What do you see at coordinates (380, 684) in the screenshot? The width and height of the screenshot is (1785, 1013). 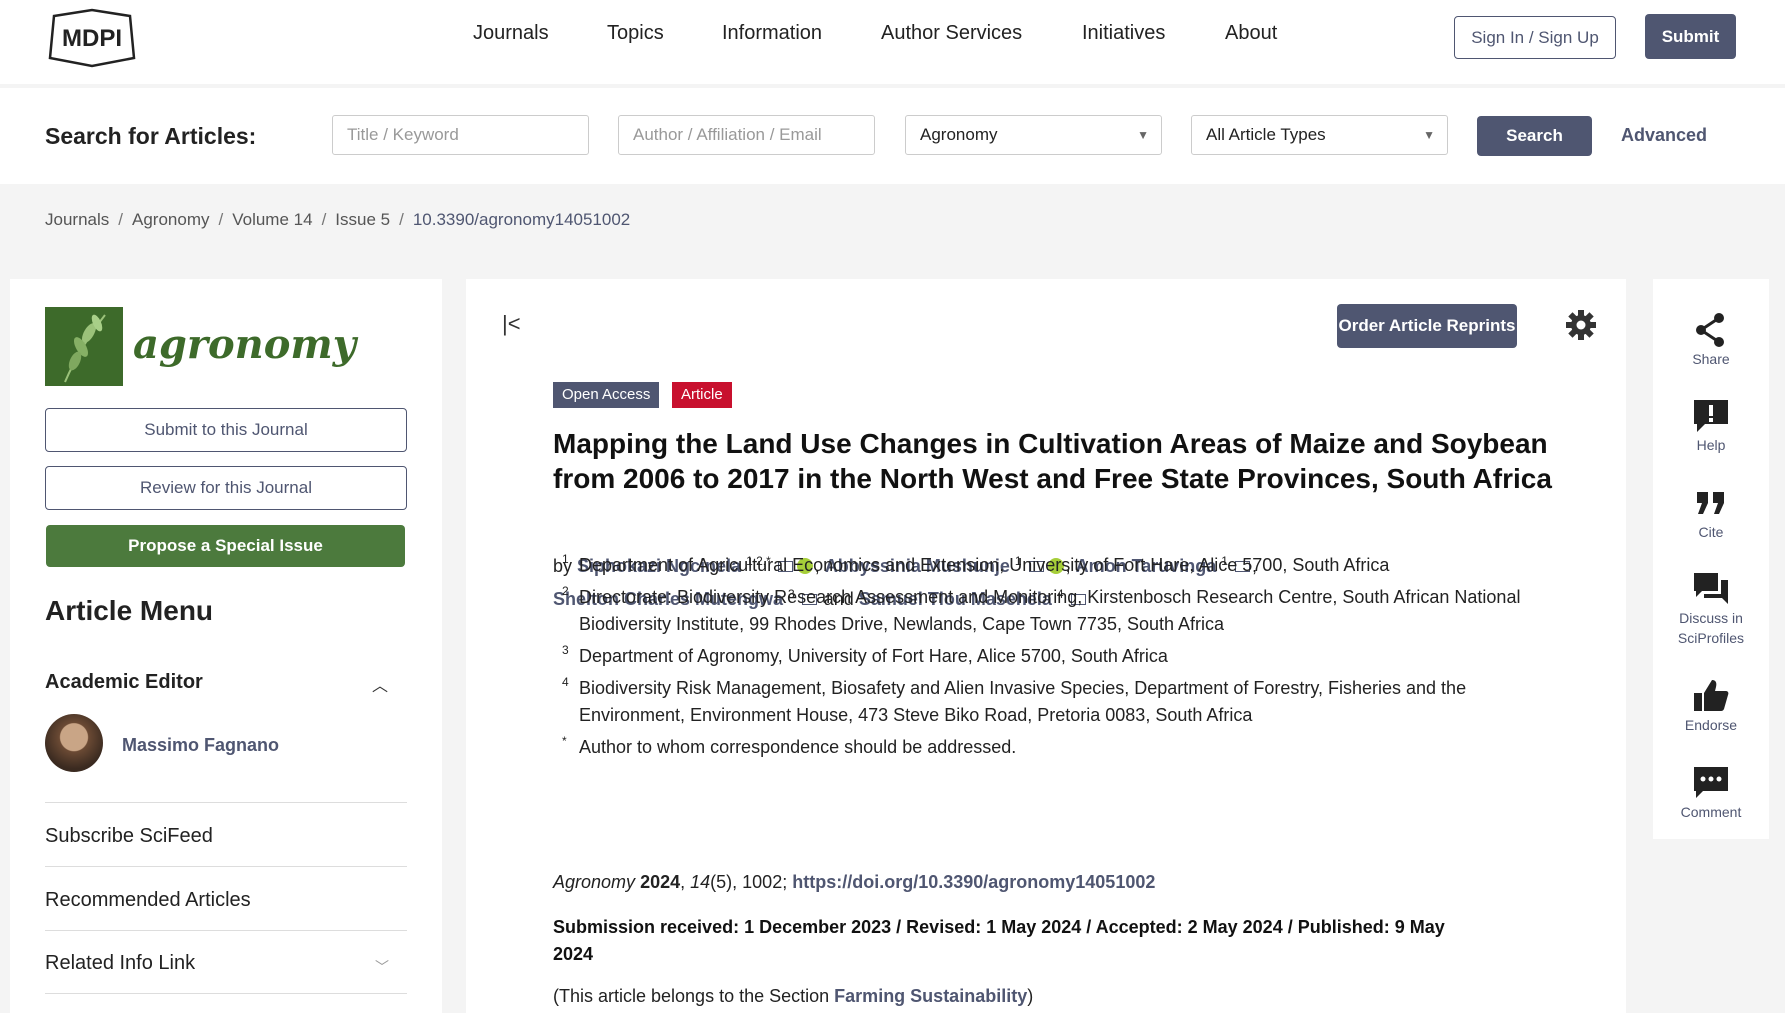 I see `chevron-up-icon: ︿` at bounding box center [380, 684].